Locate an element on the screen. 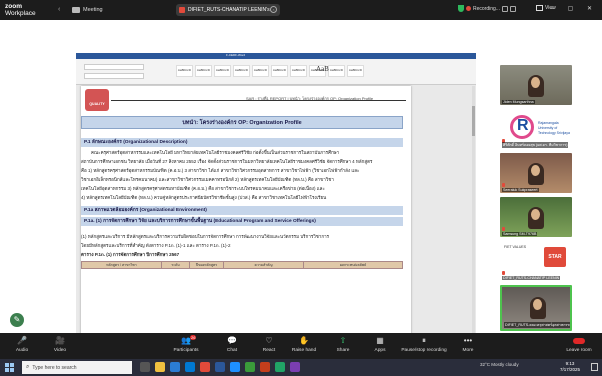 This screenshot has width=602, height=376. video-camera-icon: 🎥 is located at coordinates (60, 340).